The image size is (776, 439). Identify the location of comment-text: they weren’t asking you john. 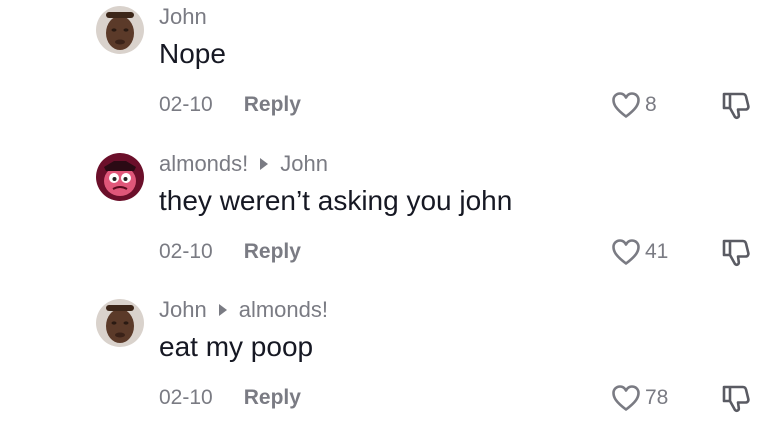
(336, 200).